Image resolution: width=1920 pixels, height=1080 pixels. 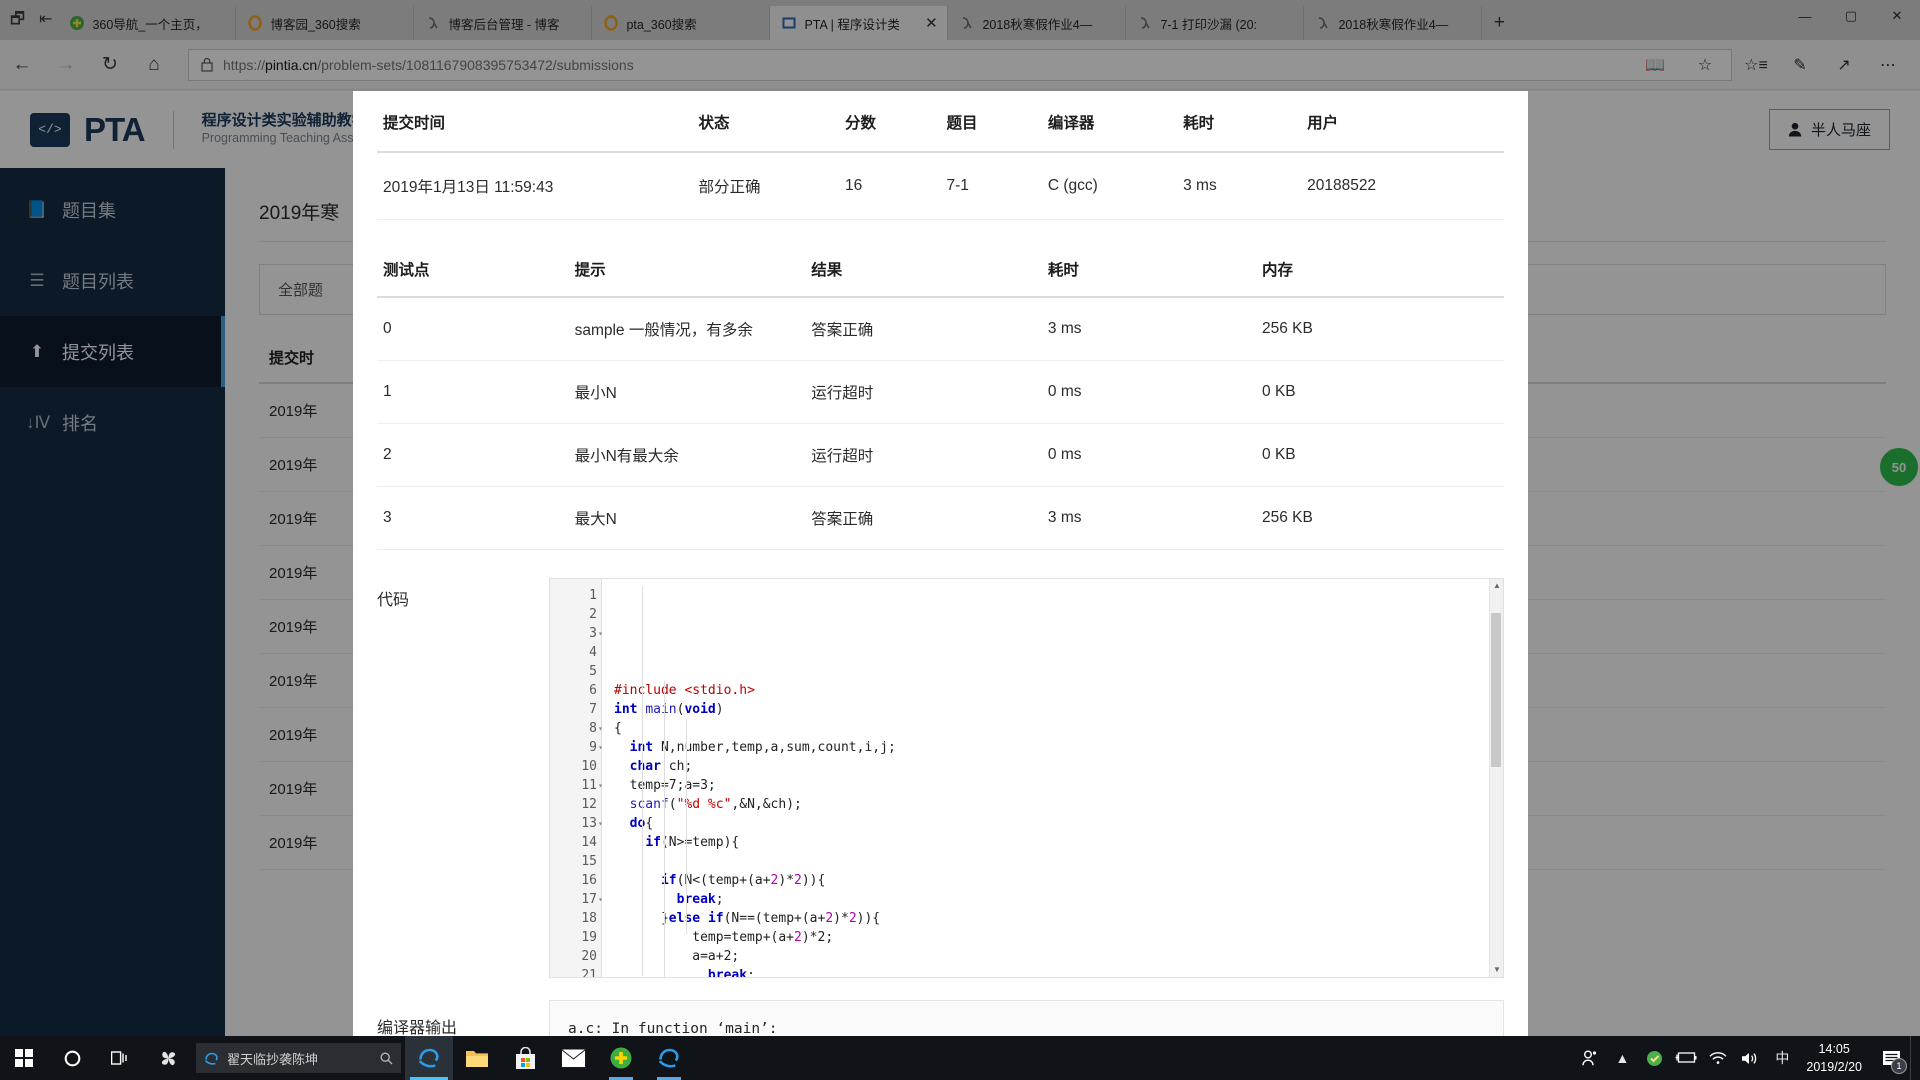 I want to click on cell-submit-time: 2019年1月13日 11:59:43, so click(x=535, y=186).